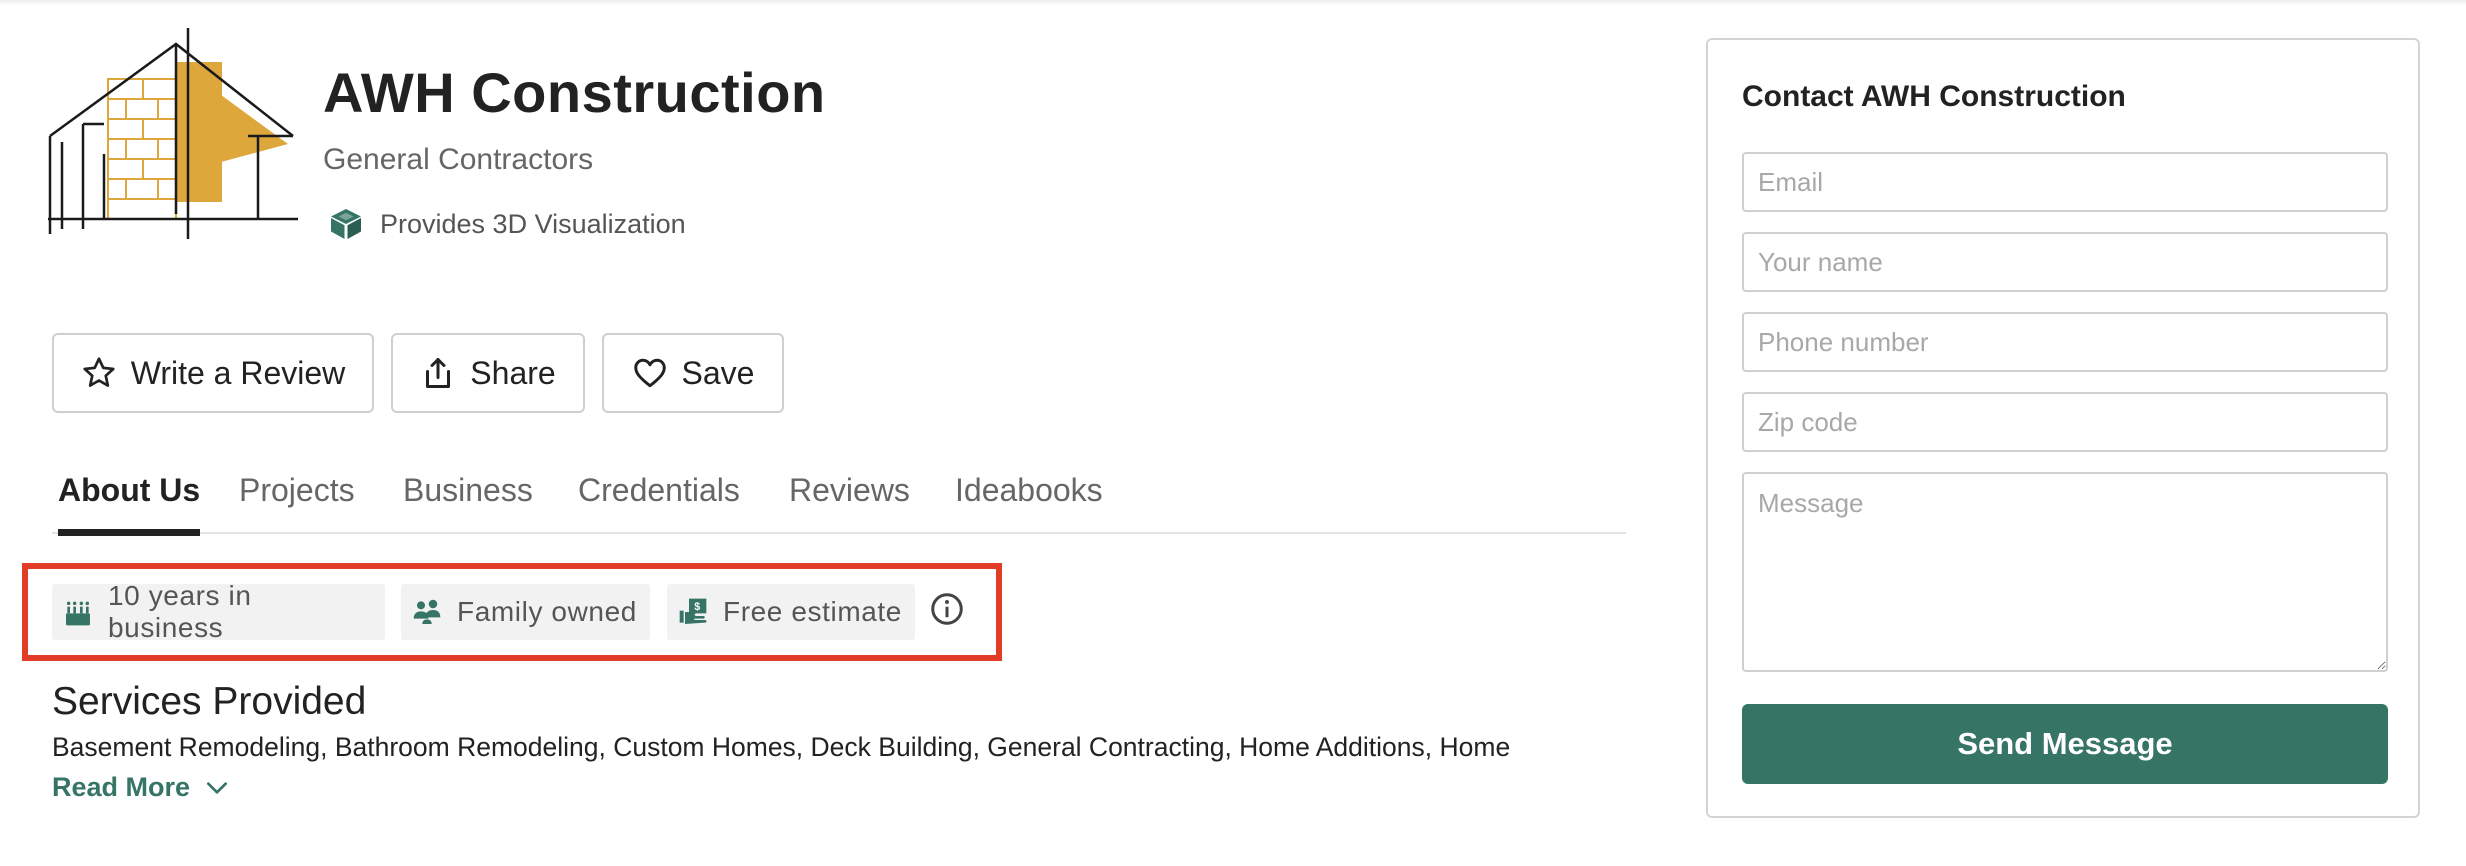  Describe the element at coordinates (513, 372) in the screenshot. I see `share-label: Share` at that location.